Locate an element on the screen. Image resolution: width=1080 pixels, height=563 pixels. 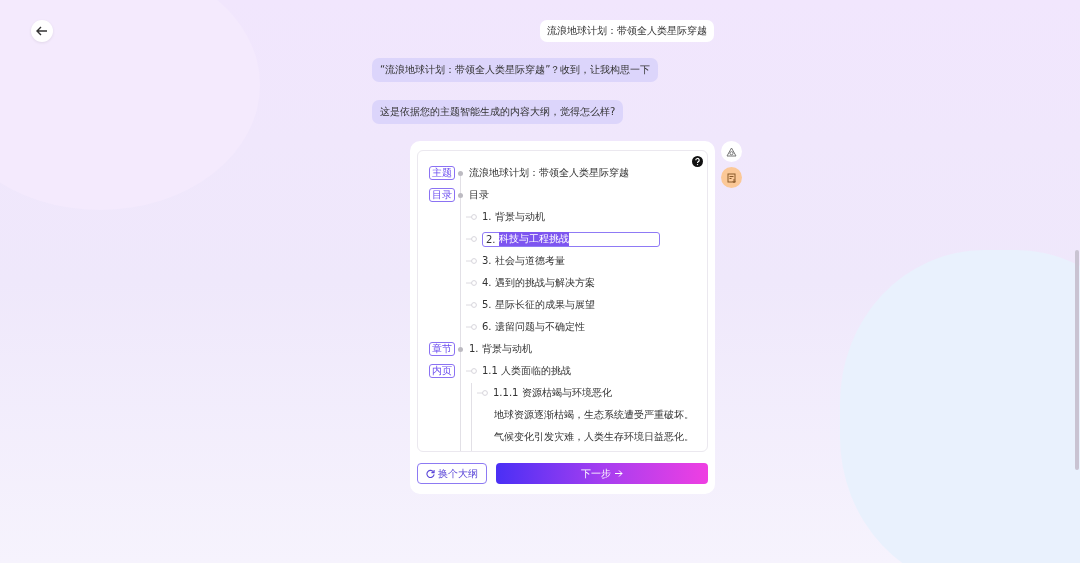
document-icon is located at coordinates (731, 177).